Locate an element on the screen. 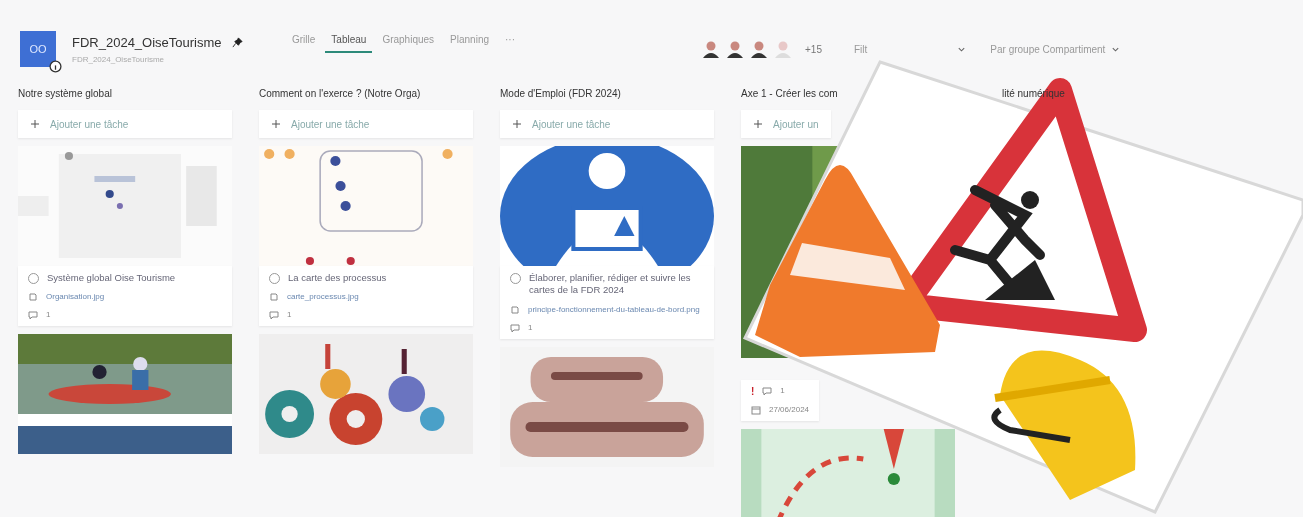  bucket-title: Comment on l'exerce ? (Notre Orga) is located at coordinates (340, 94).